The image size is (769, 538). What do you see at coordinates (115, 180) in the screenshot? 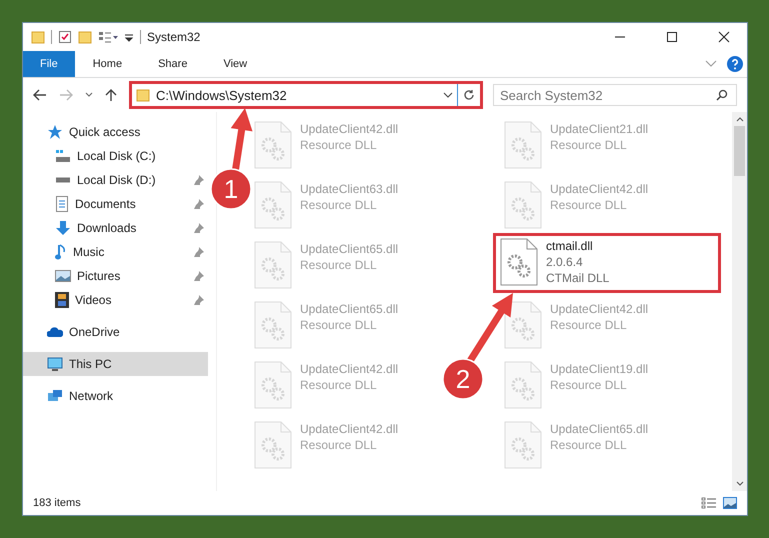
I see `sidebar-item: Local Disk (D:)` at bounding box center [115, 180].